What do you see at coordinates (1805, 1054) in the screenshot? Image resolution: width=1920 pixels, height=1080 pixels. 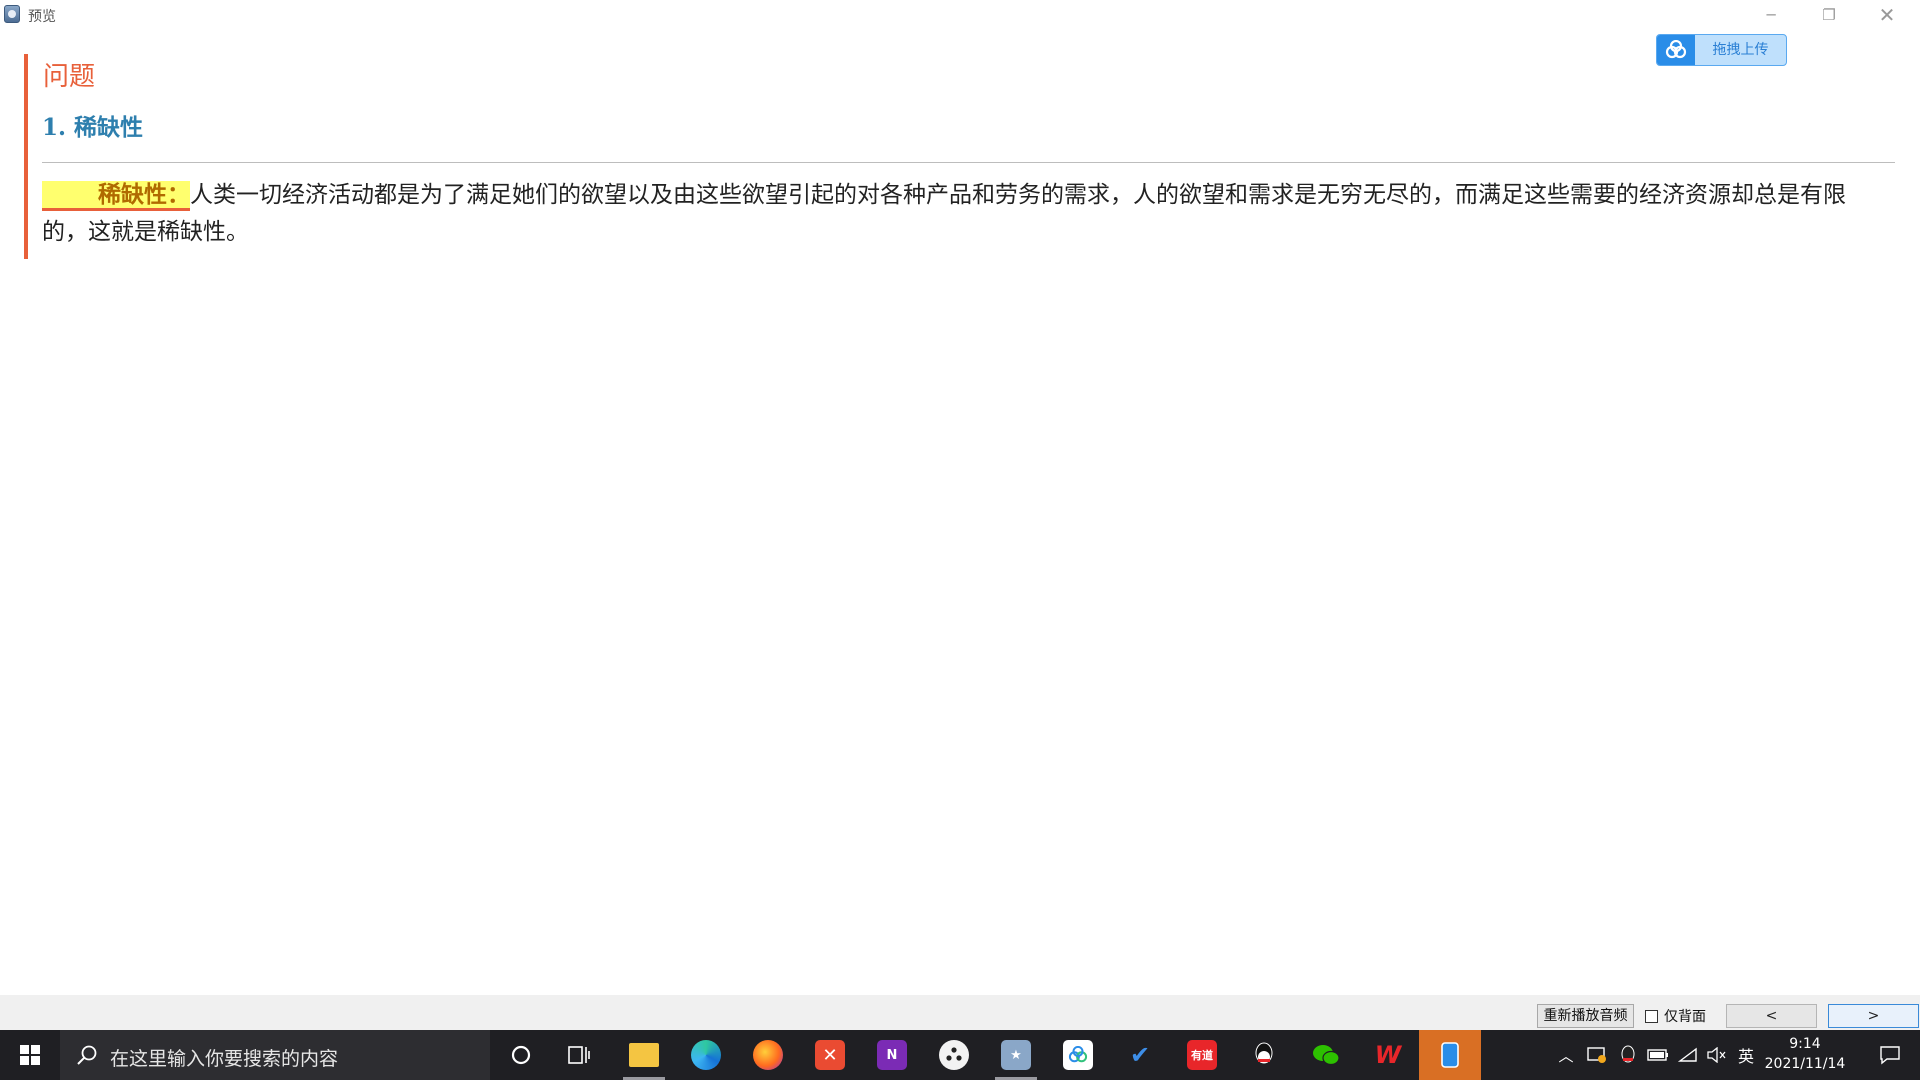 I see `taskbar-clock: 9:14 2021/11/14` at bounding box center [1805, 1054].